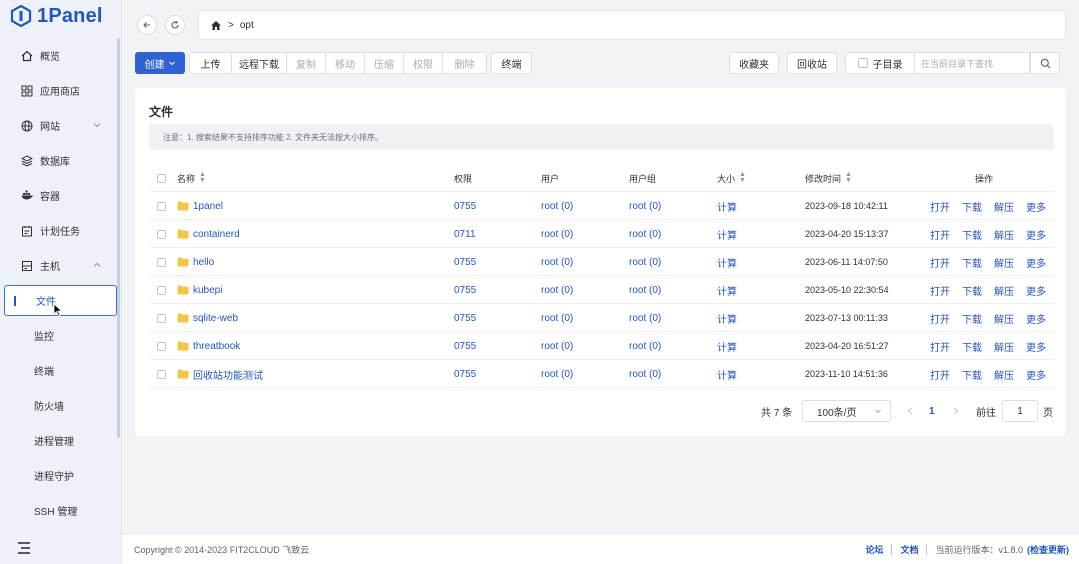 Image resolution: width=1079 pixels, height=564 pixels. I want to click on goto-page-input: 1, so click(1020, 411).